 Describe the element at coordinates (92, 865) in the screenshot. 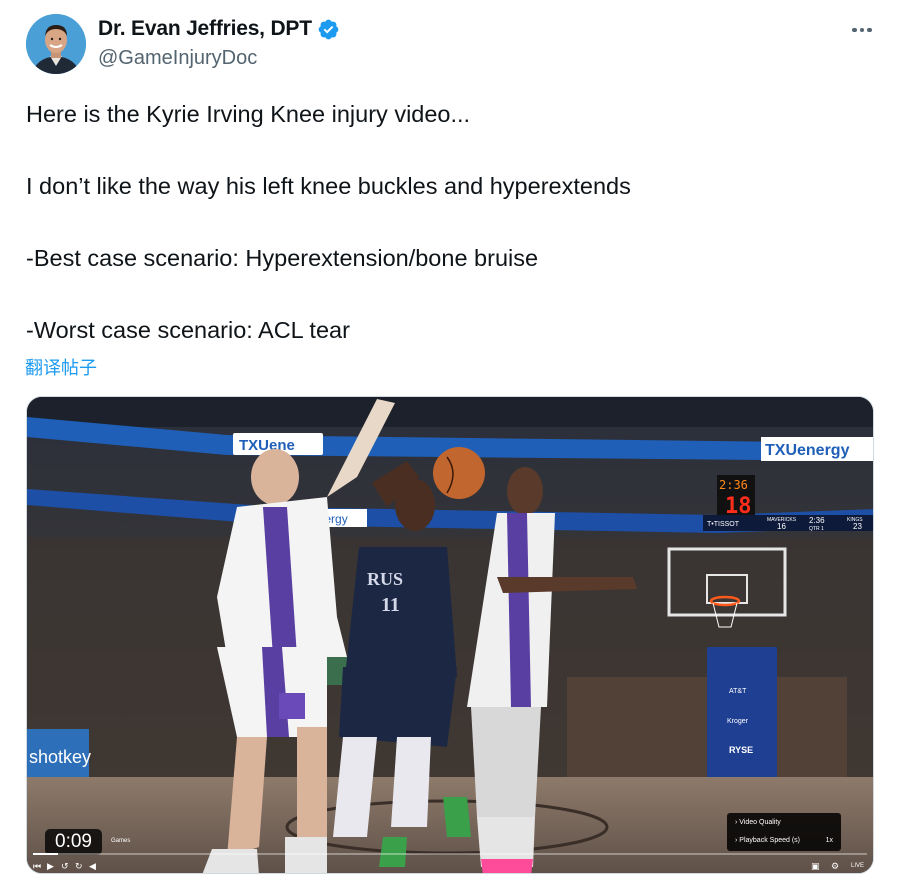

I see `volume-icon: ◀` at that location.